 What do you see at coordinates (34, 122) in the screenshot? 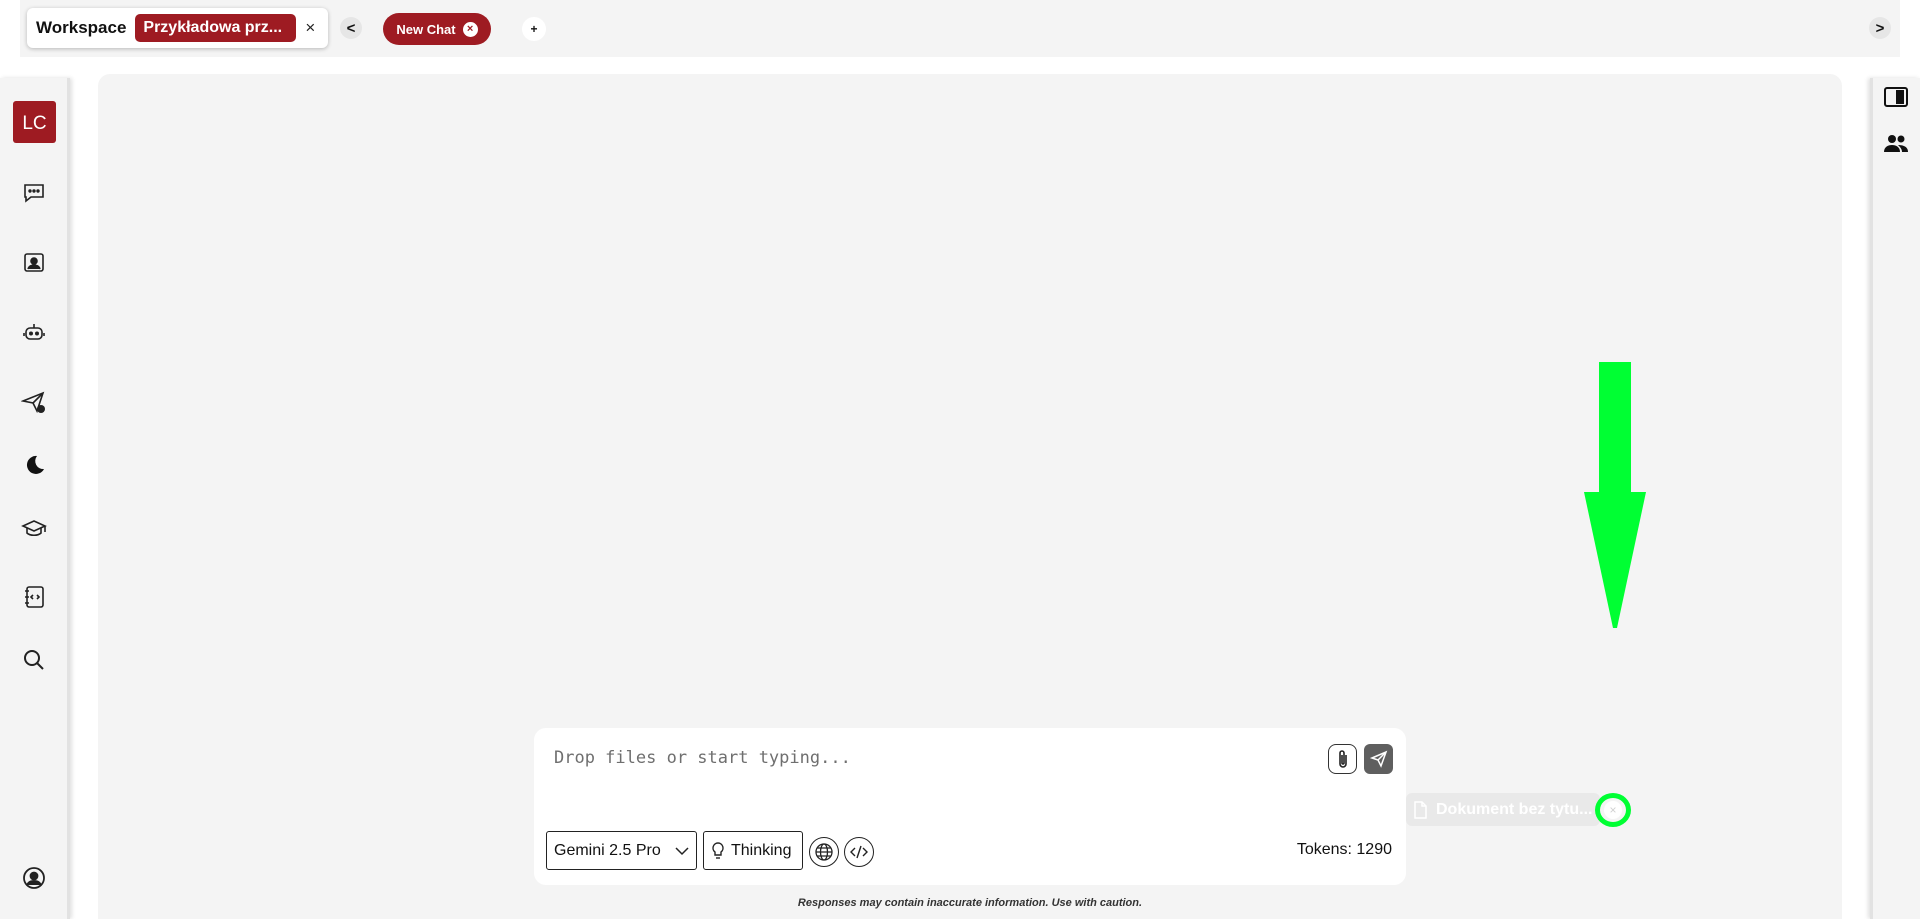
I see `avatar: LC` at bounding box center [34, 122].